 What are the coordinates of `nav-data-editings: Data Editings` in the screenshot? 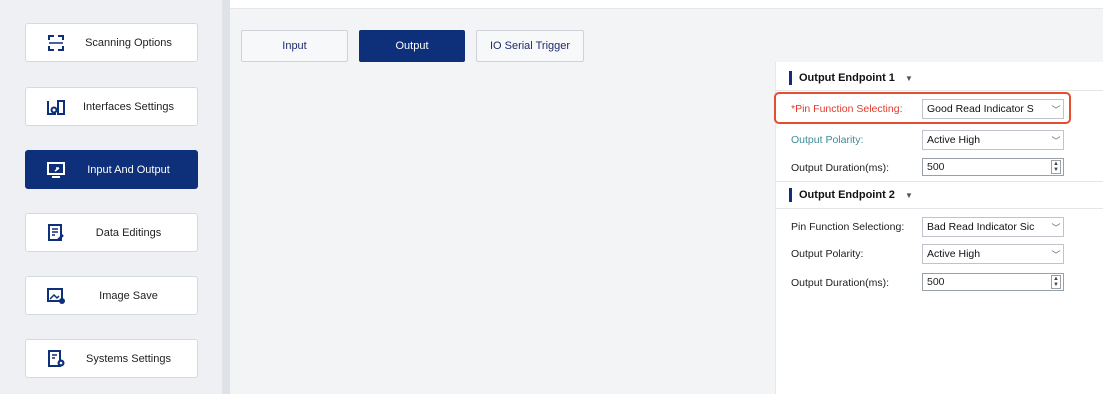 It's located at (111, 232).